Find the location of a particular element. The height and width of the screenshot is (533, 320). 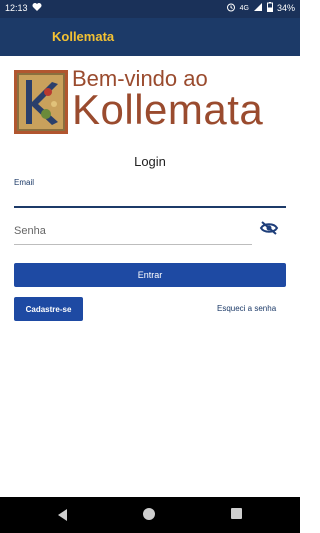

signal-icon is located at coordinates (258, 8).